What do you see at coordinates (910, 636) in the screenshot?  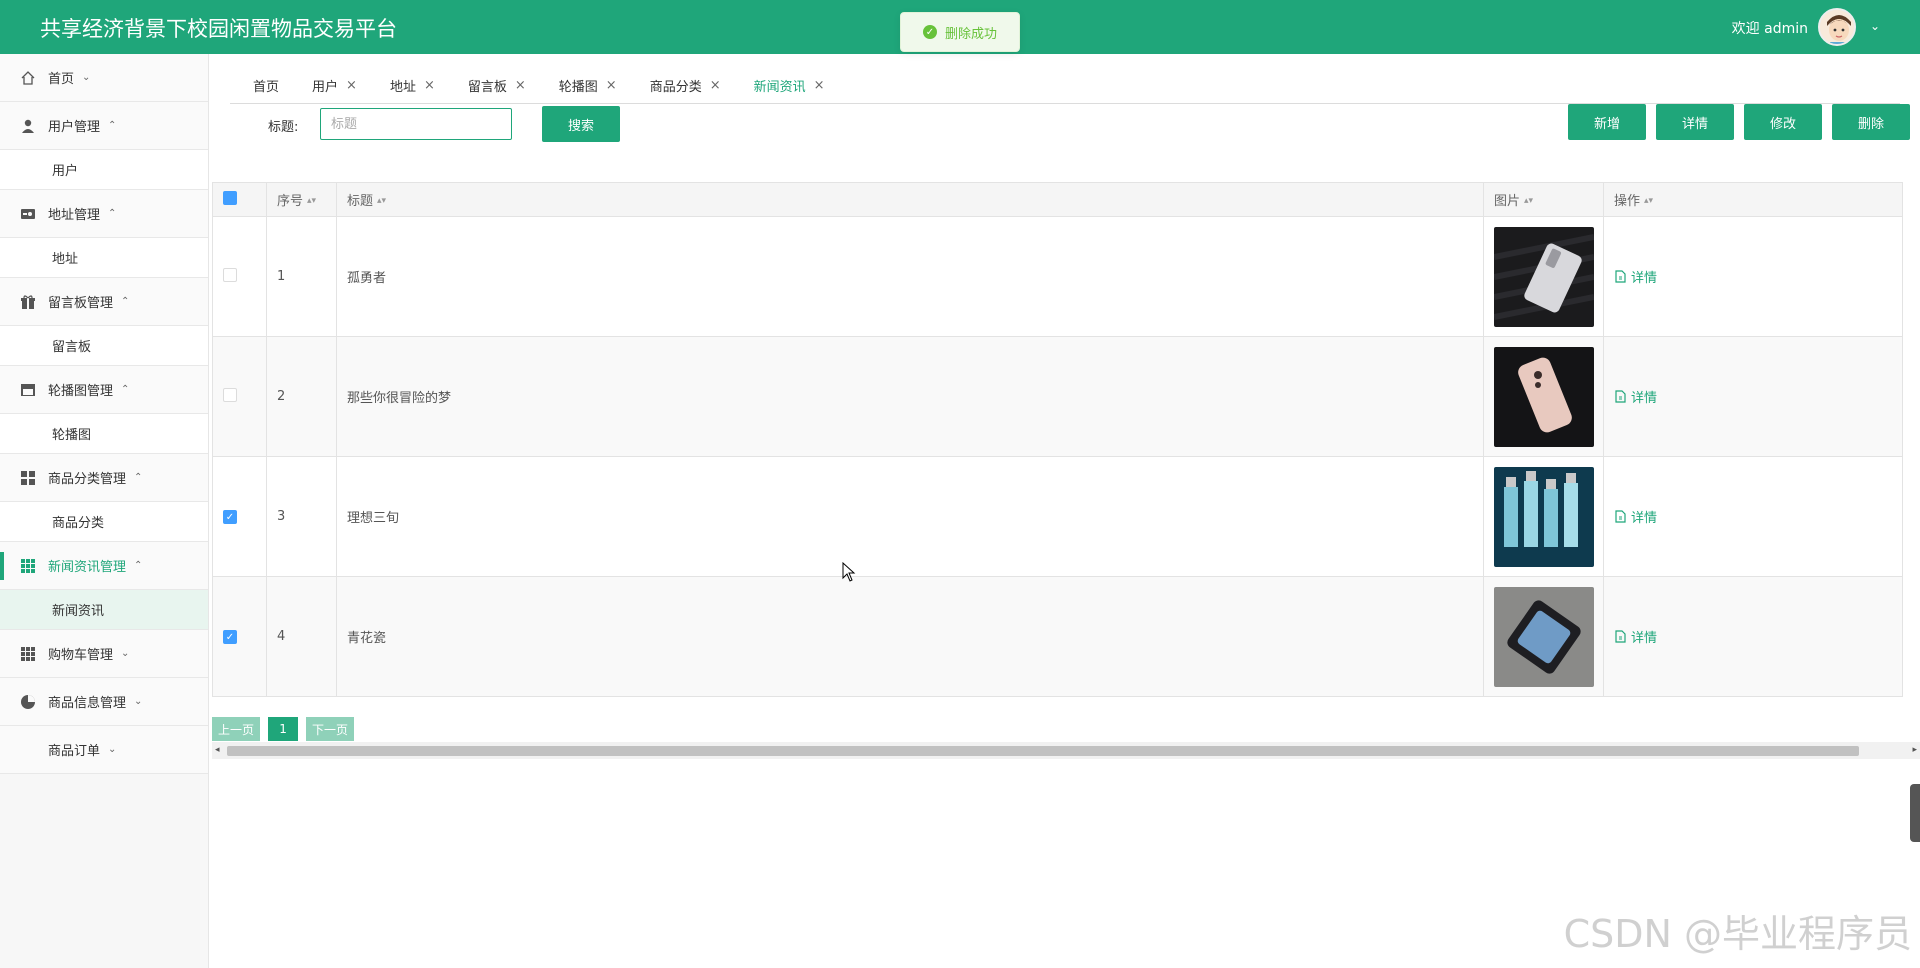 I see `row-title: 青花瓷` at bounding box center [910, 636].